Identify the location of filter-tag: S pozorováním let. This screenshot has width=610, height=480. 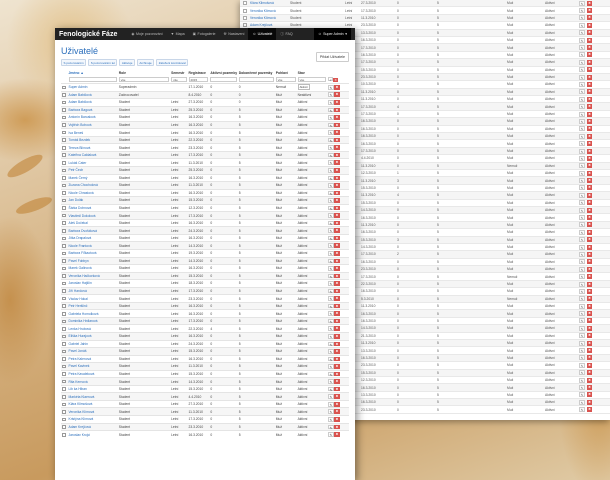
(103, 63).